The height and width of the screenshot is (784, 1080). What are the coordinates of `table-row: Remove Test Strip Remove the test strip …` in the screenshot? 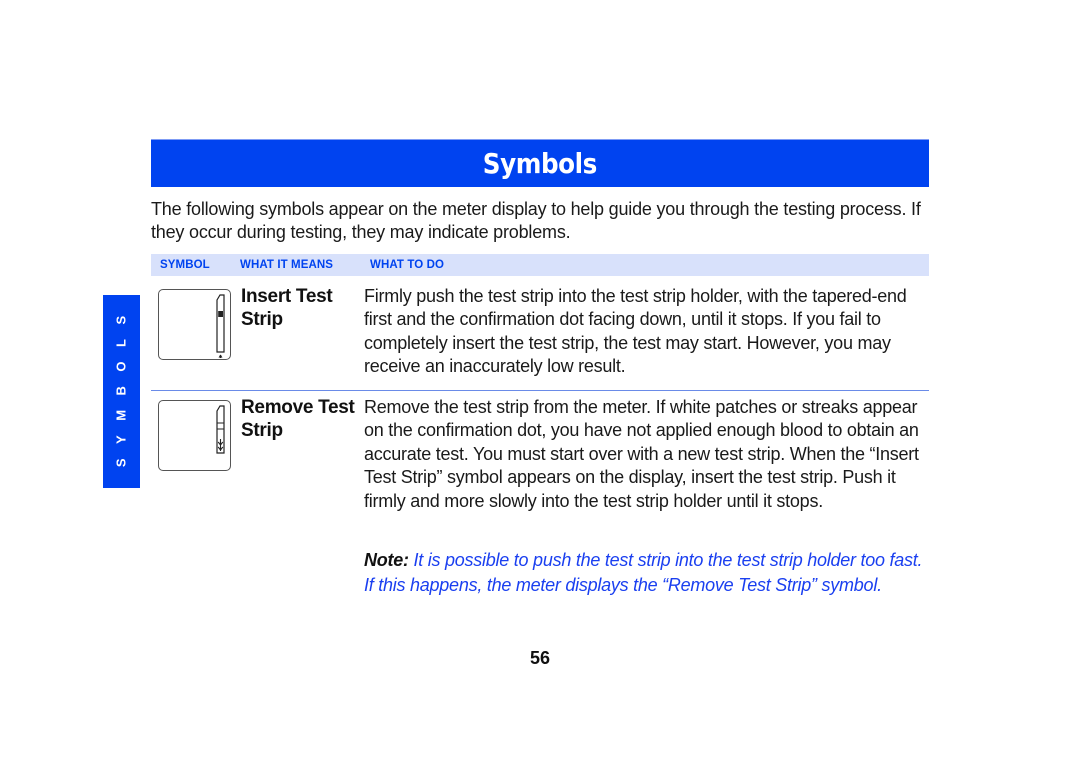 It's located at (540, 465).